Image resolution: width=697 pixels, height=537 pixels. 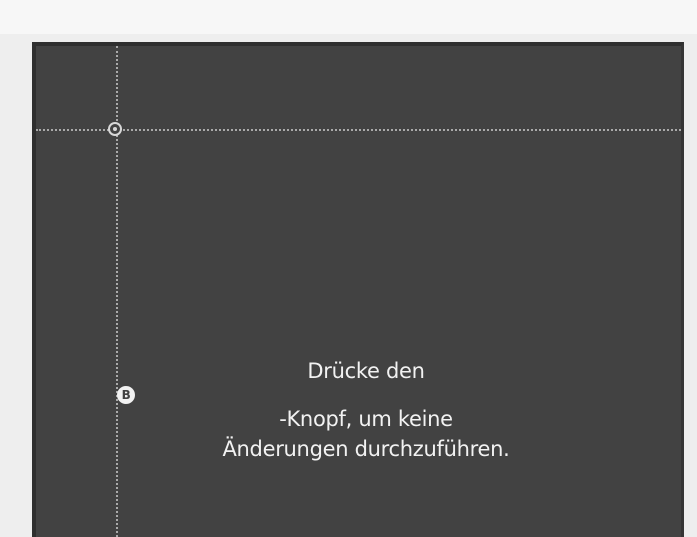 What do you see at coordinates (366, 419) in the screenshot?
I see `instruction-text-end: -Knopf, um keine` at bounding box center [366, 419].